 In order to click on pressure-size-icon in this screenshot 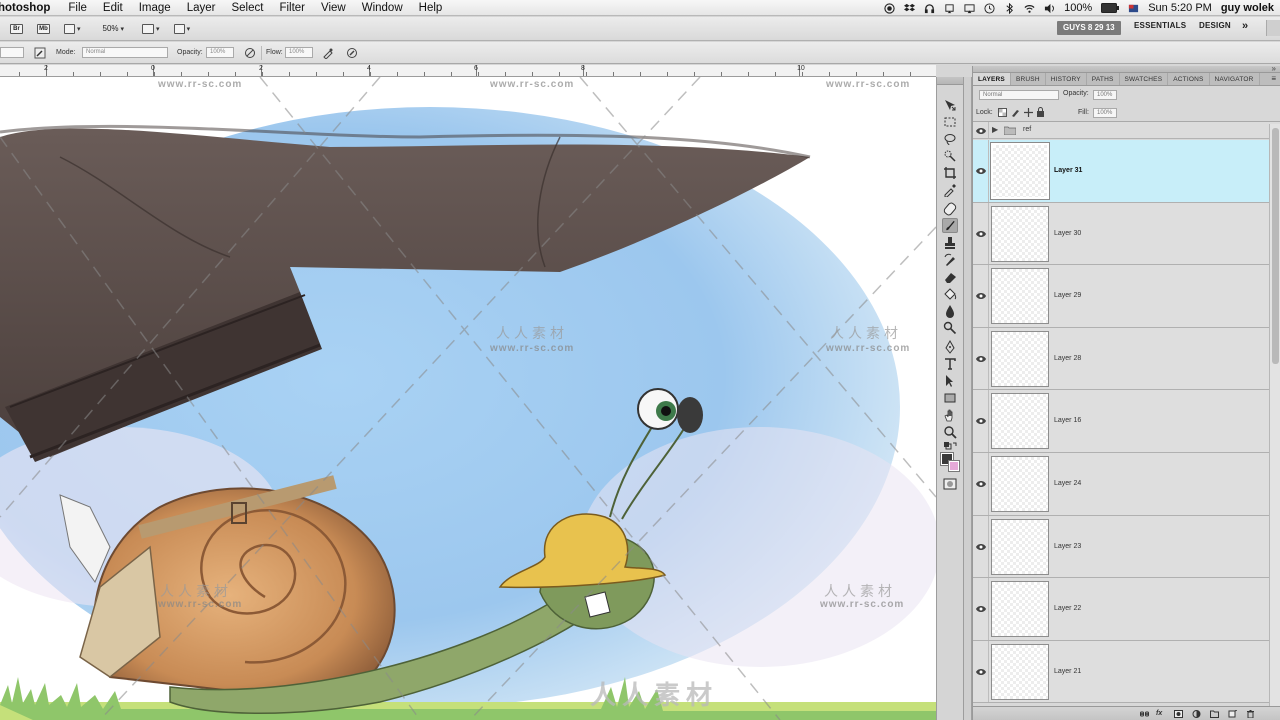, I will do `click(352, 53)`.